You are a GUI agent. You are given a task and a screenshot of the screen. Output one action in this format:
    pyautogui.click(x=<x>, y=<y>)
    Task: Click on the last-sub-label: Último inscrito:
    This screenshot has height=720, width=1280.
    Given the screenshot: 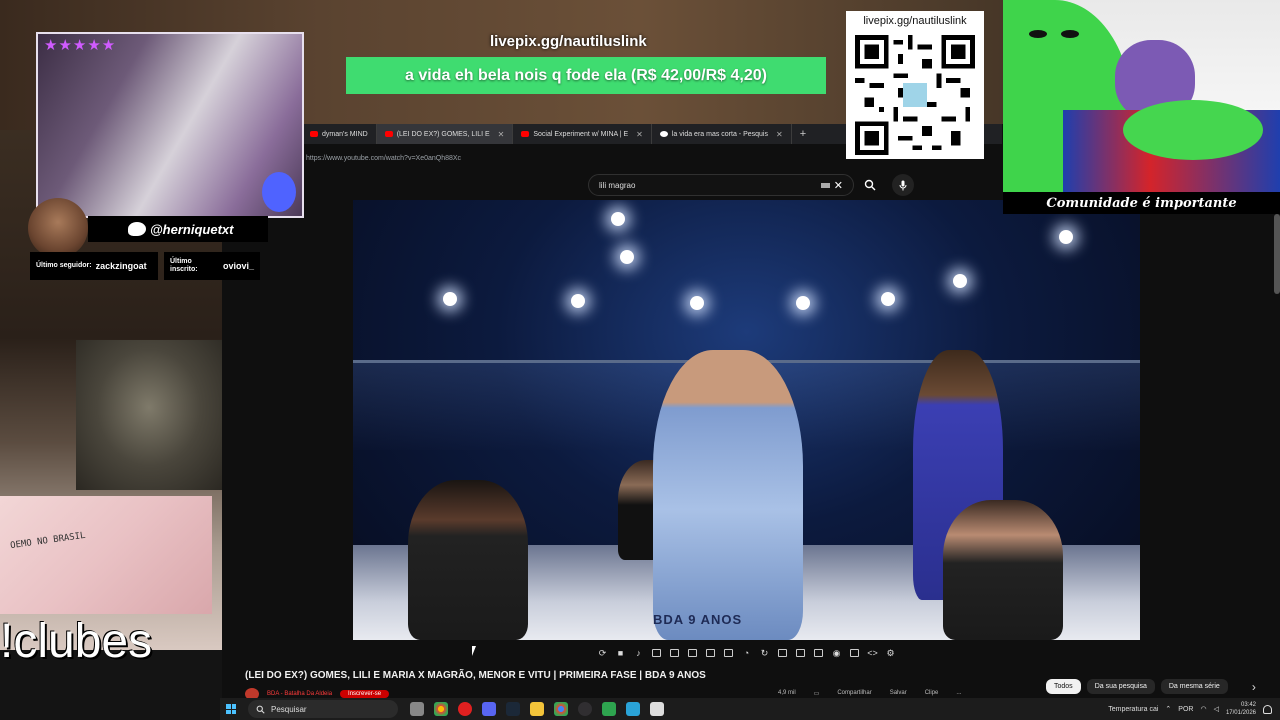 What is the action you would take?
    pyautogui.click(x=184, y=265)
    